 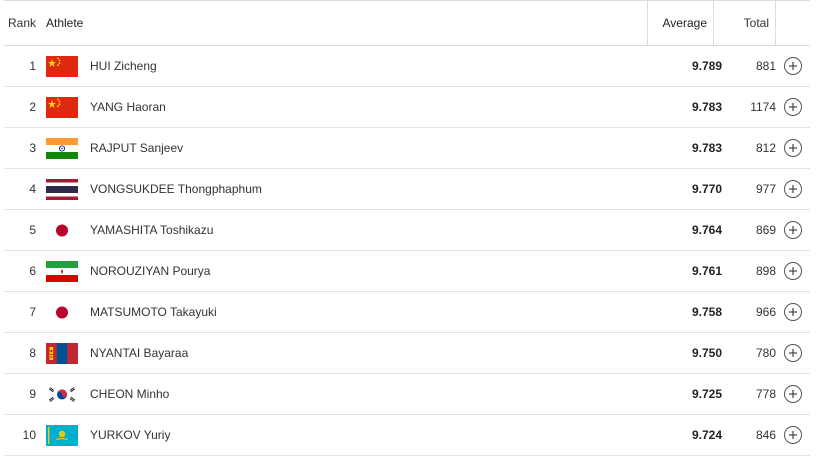 I want to click on table-row: 9 CHEON Minho 9.725 778, so click(x=407, y=394).